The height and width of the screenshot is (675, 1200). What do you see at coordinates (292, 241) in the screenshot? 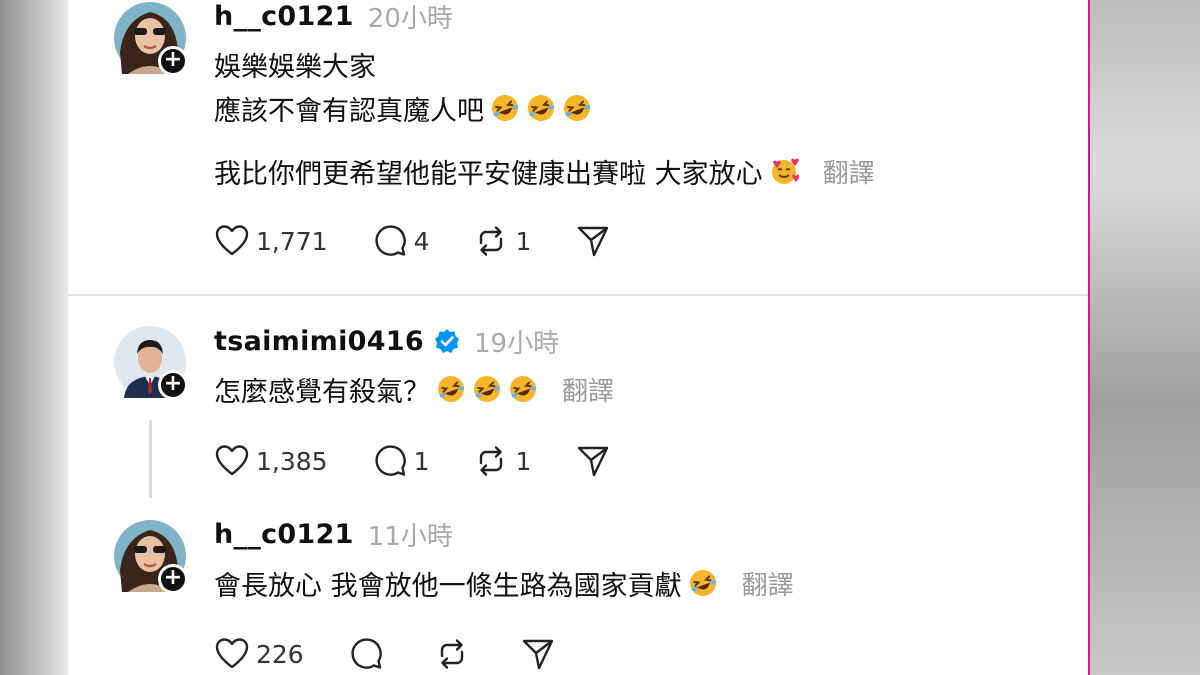
I see `like-count: 1,771` at bounding box center [292, 241].